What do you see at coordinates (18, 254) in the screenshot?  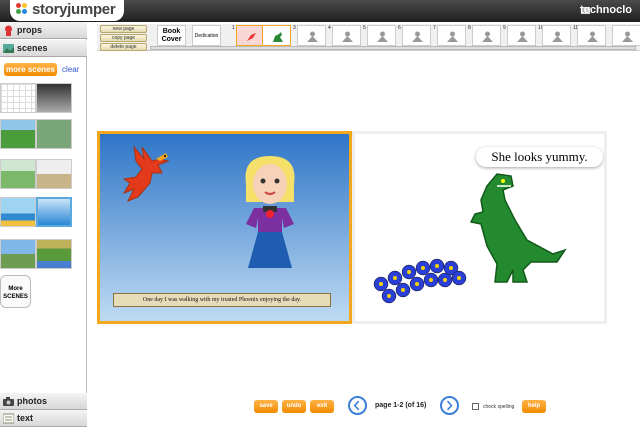 I see `scene-thumb-city` at bounding box center [18, 254].